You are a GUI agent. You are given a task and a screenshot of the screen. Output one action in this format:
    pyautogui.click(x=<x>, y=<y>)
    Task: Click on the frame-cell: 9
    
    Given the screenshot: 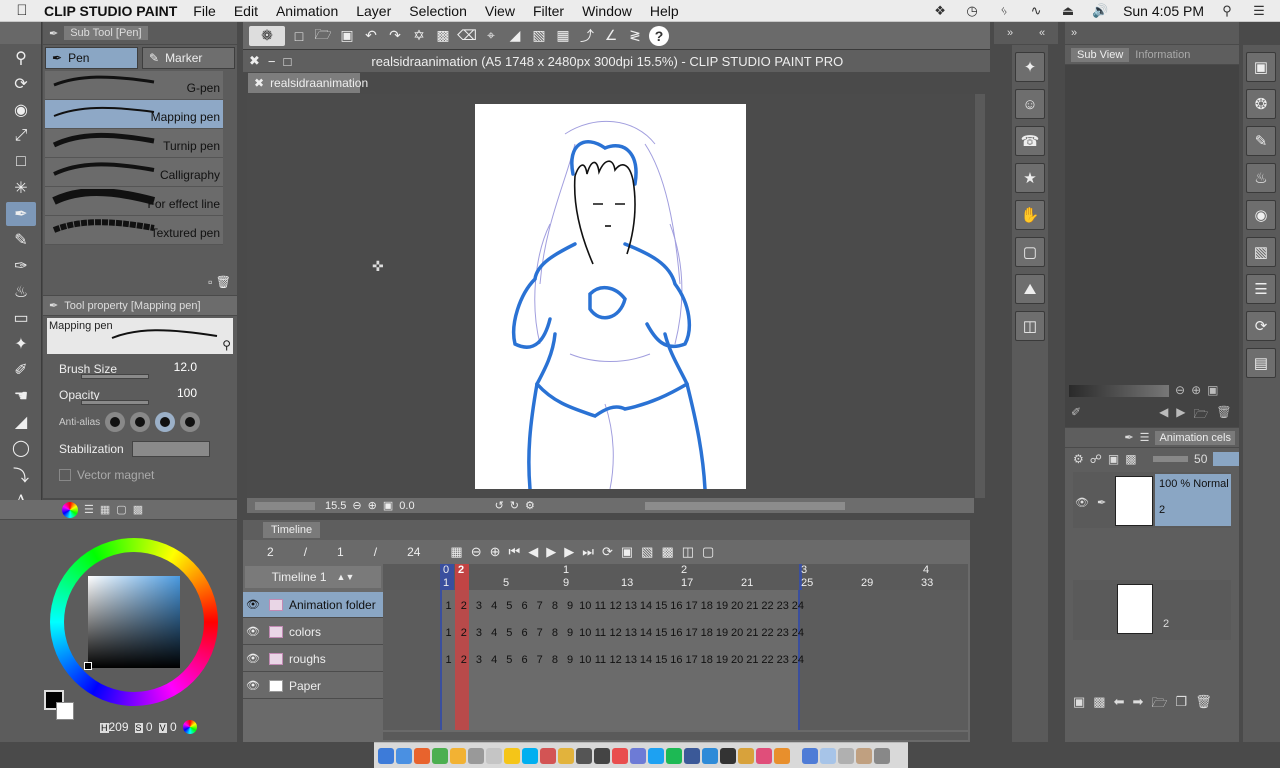 What is the action you would take?
    pyautogui.click(x=570, y=609)
    